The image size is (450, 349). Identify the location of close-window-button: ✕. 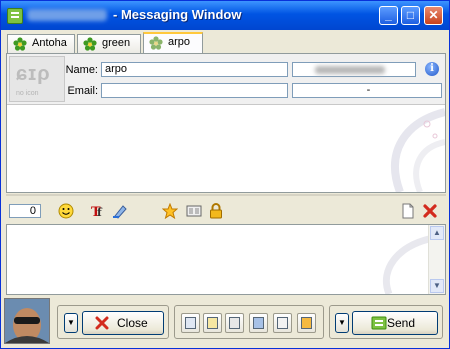
(433, 15).